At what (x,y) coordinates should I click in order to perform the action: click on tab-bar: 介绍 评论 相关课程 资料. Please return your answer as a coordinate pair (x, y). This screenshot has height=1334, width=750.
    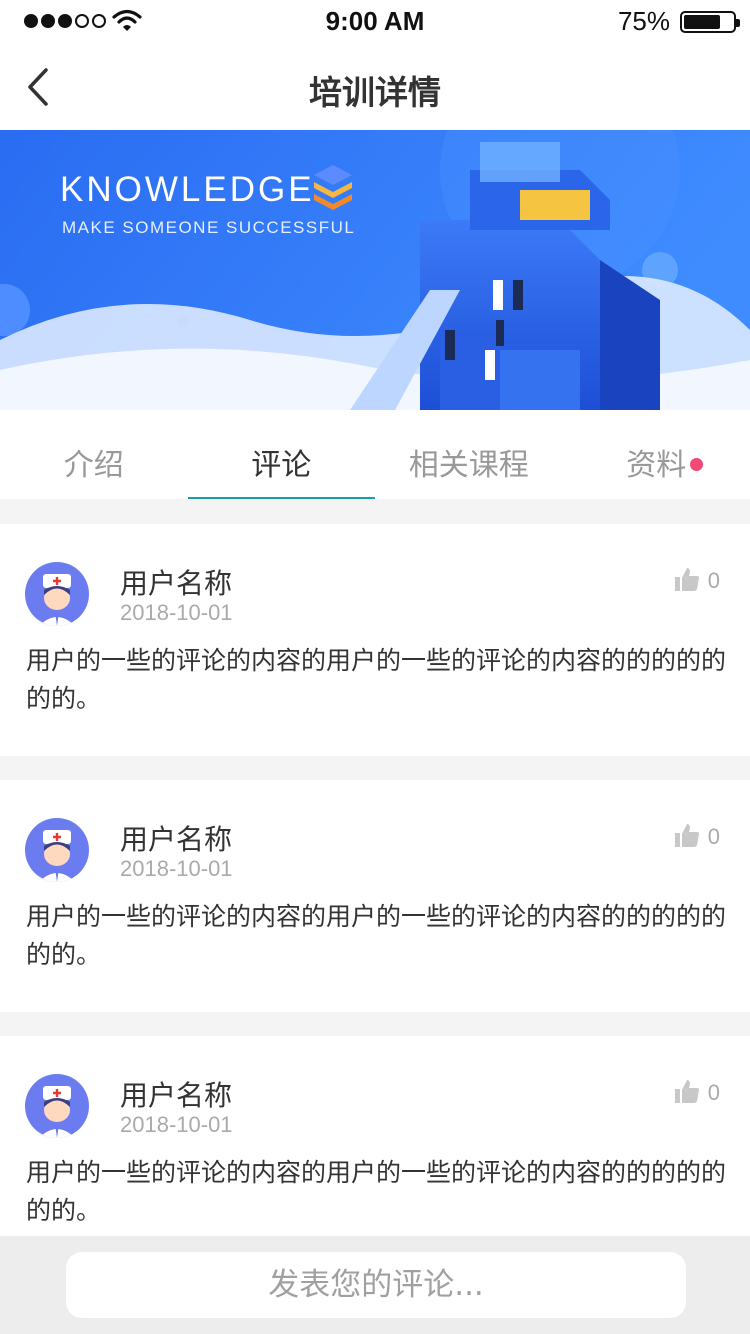
    Looking at the image, I should click on (375, 454).